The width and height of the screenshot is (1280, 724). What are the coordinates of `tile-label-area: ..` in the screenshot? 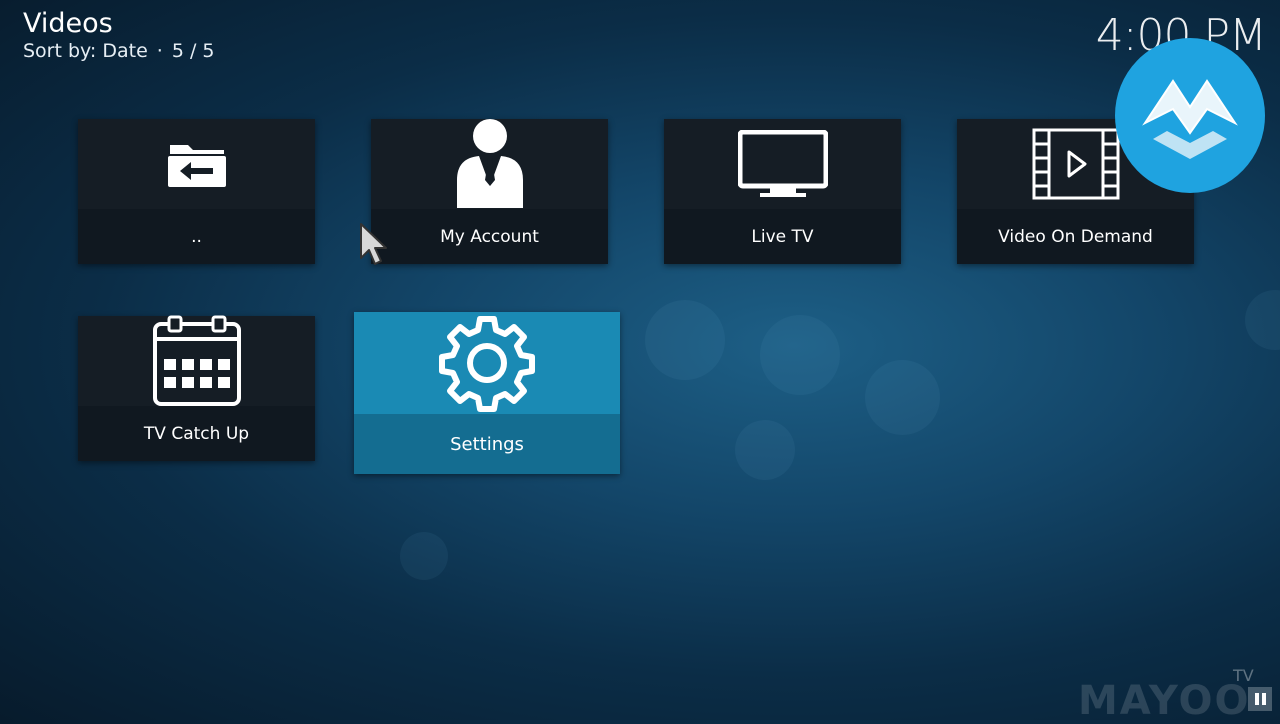 It's located at (196, 236).